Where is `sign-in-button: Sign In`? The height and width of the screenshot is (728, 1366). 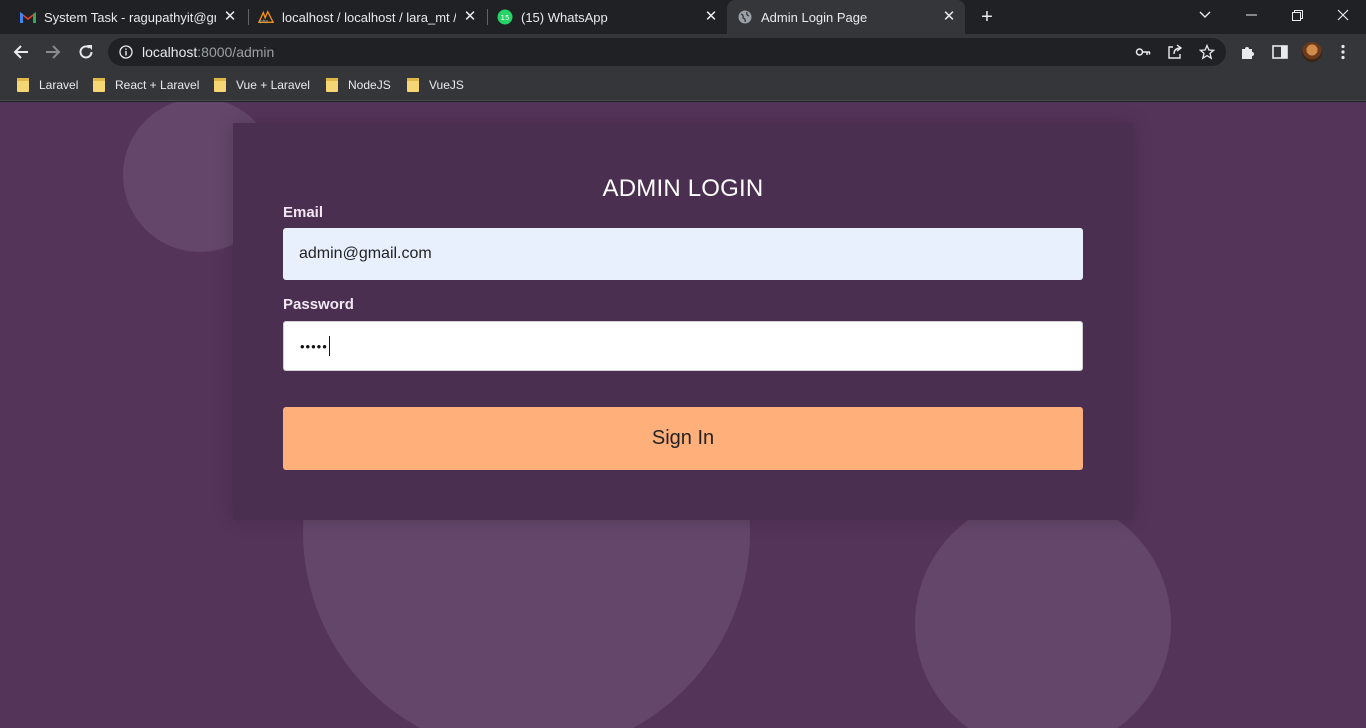
sign-in-button: Sign In is located at coordinates (683, 438).